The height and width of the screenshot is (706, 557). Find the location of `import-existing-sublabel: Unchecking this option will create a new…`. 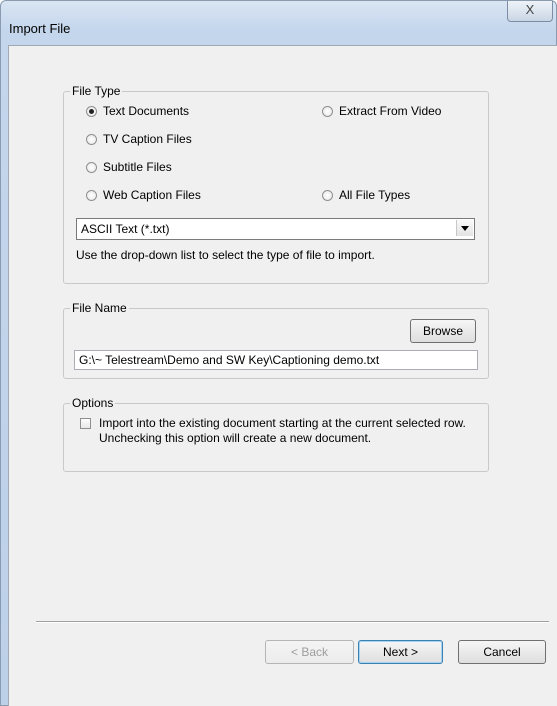

import-existing-sublabel: Unchecking this option will create a new… is located at coordinates (235, 438).